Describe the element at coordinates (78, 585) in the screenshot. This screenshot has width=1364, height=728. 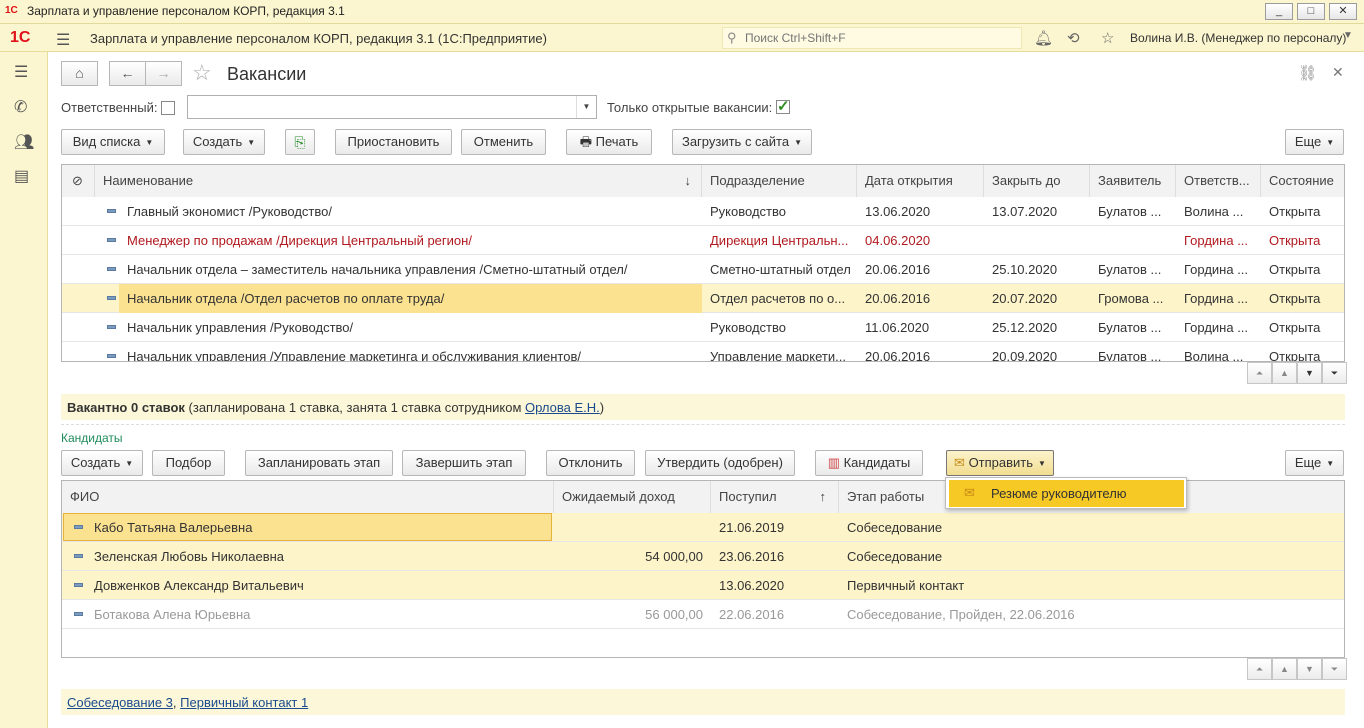
I see `row-marker-icon` at that location.